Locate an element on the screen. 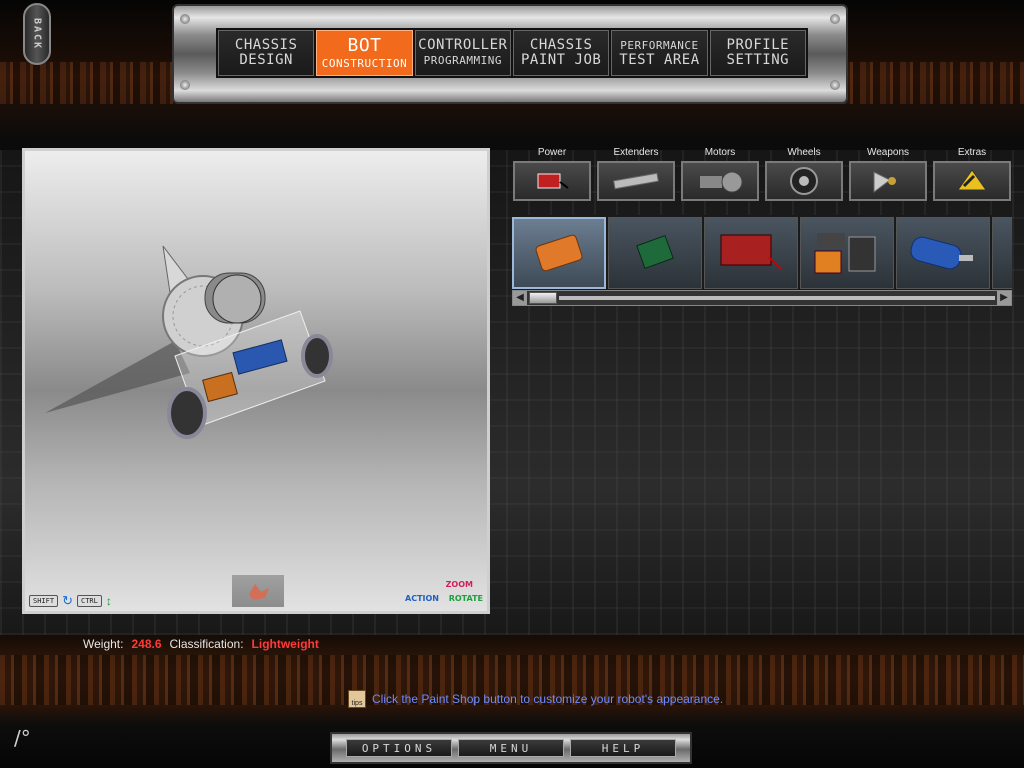 The image size is (1024, 768). puma-motor-icon is located at coordinates (941, 253).